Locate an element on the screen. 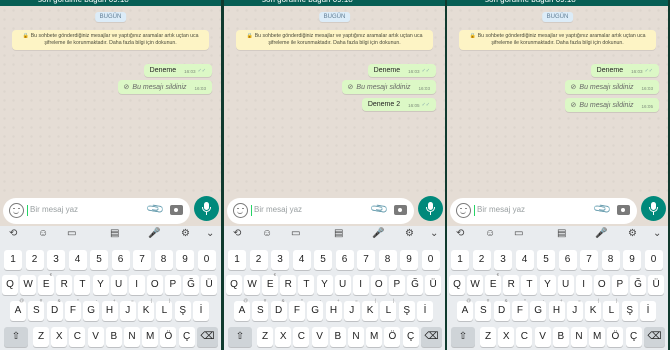 This screenshot has width=670, height=350. keyboard-key: Ş is located at coordinates (629, 311).